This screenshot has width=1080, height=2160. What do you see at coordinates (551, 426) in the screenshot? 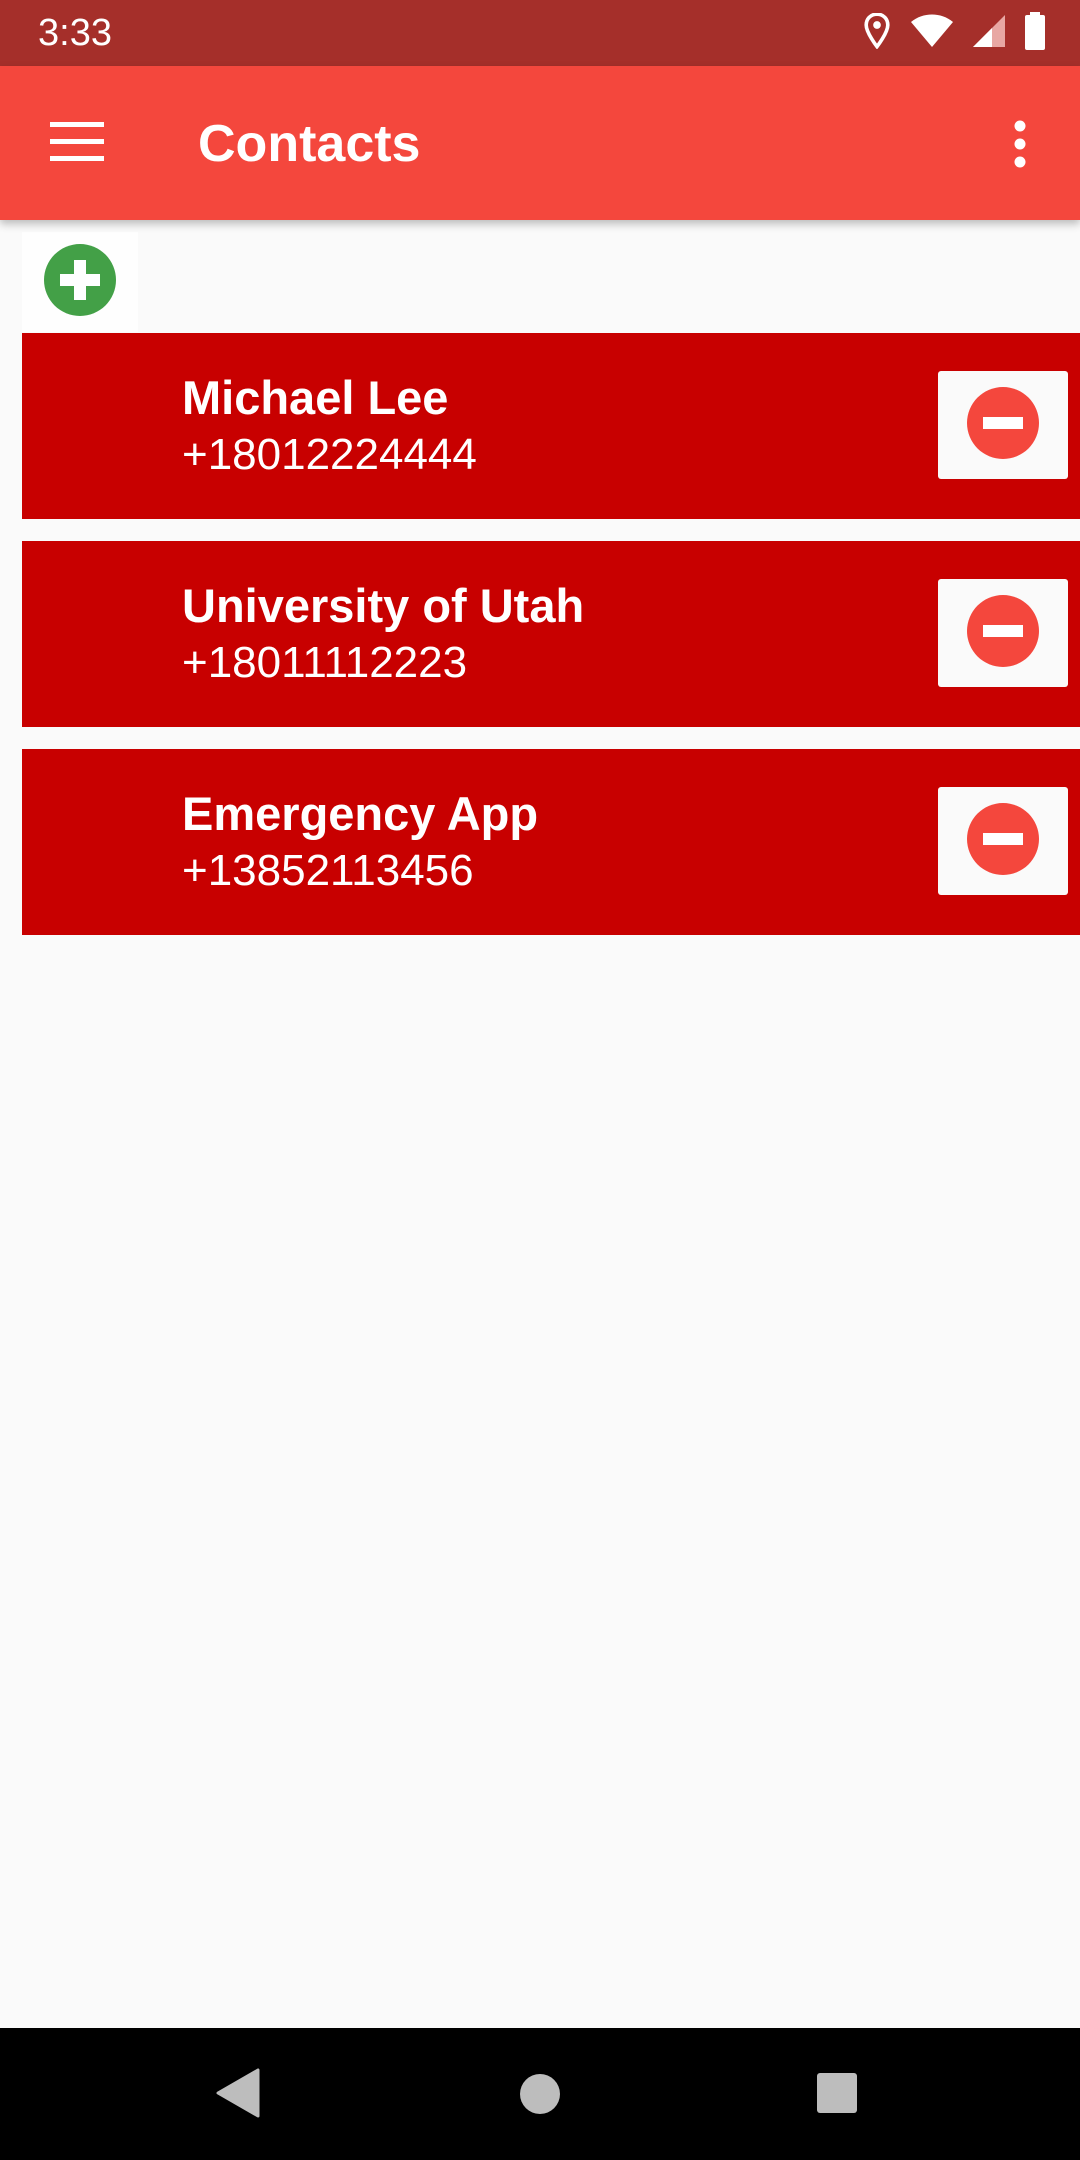
I see `contact-row: Michael Lee +18012224444` at bounding box center [551, 426].